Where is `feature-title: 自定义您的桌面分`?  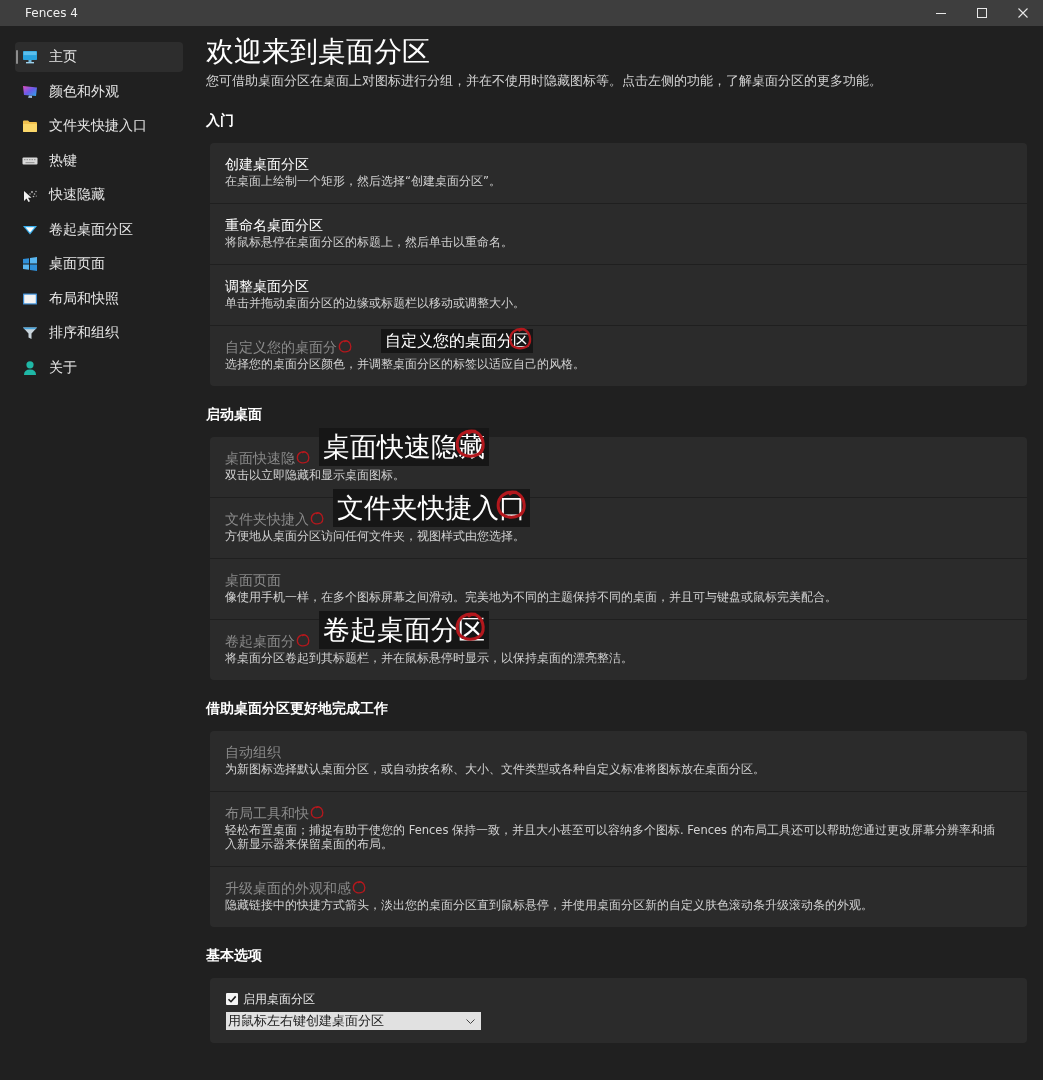
feature-title: 自定义您的桌面分 is located at coordinates (281, 347).